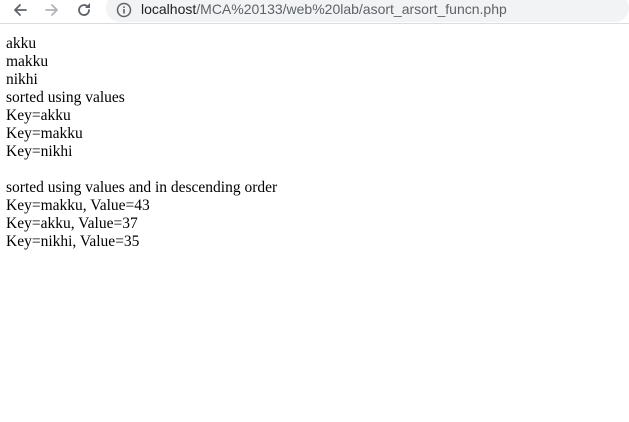  What do you see at coordinates (72, 223) in the screenshot?
I see `descending-line: Key=akku, Value=37` at bounding box center [72, 223].